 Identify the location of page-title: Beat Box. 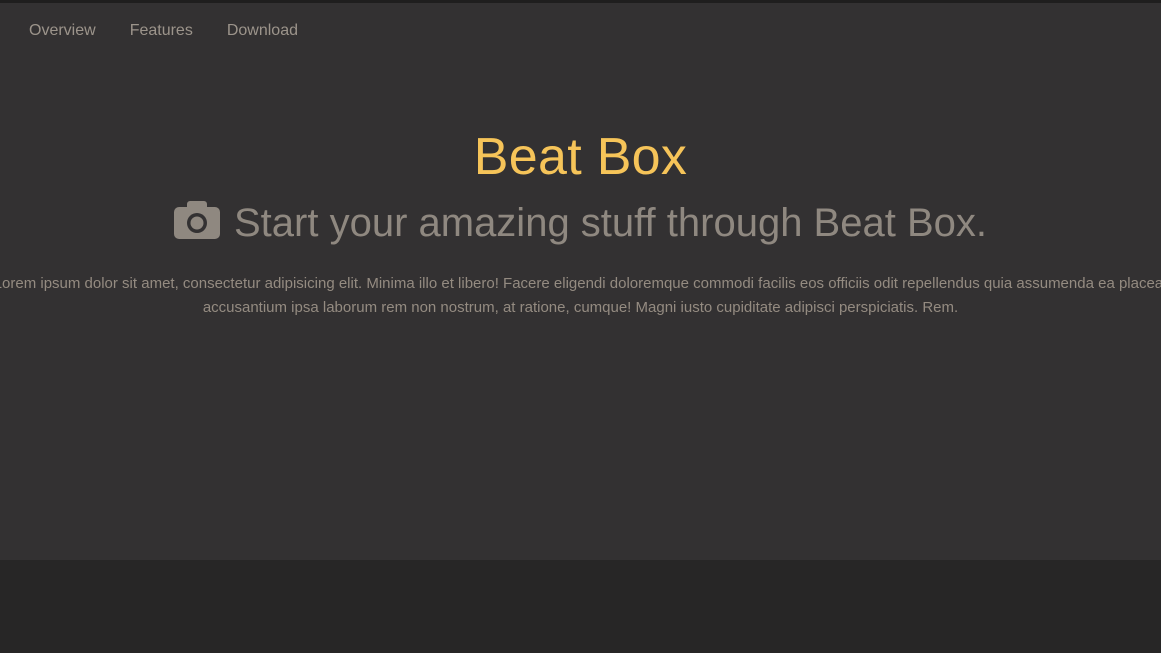
(580, 157).